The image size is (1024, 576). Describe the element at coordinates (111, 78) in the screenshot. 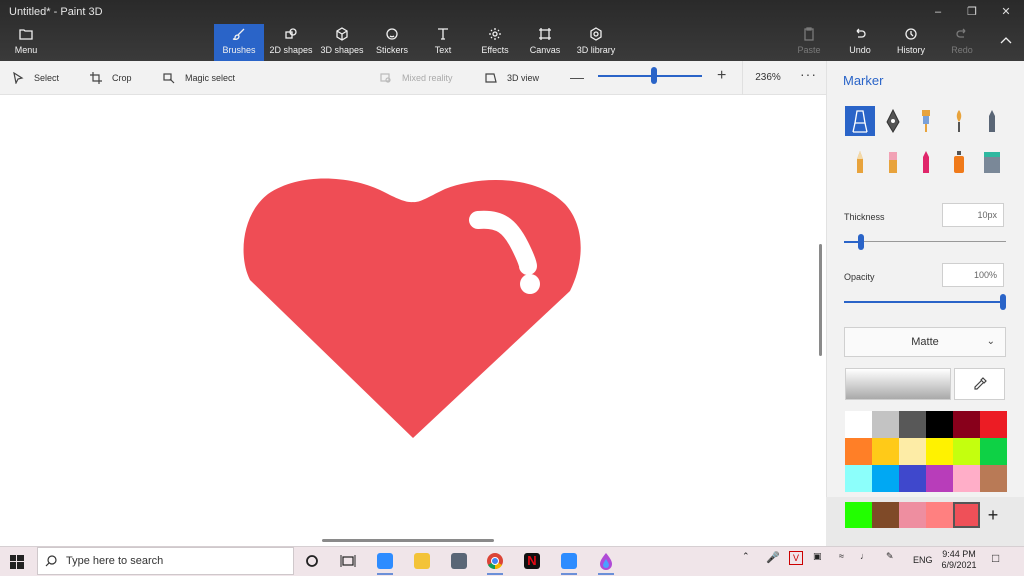

I see `crop-tool: Crop` at that location.